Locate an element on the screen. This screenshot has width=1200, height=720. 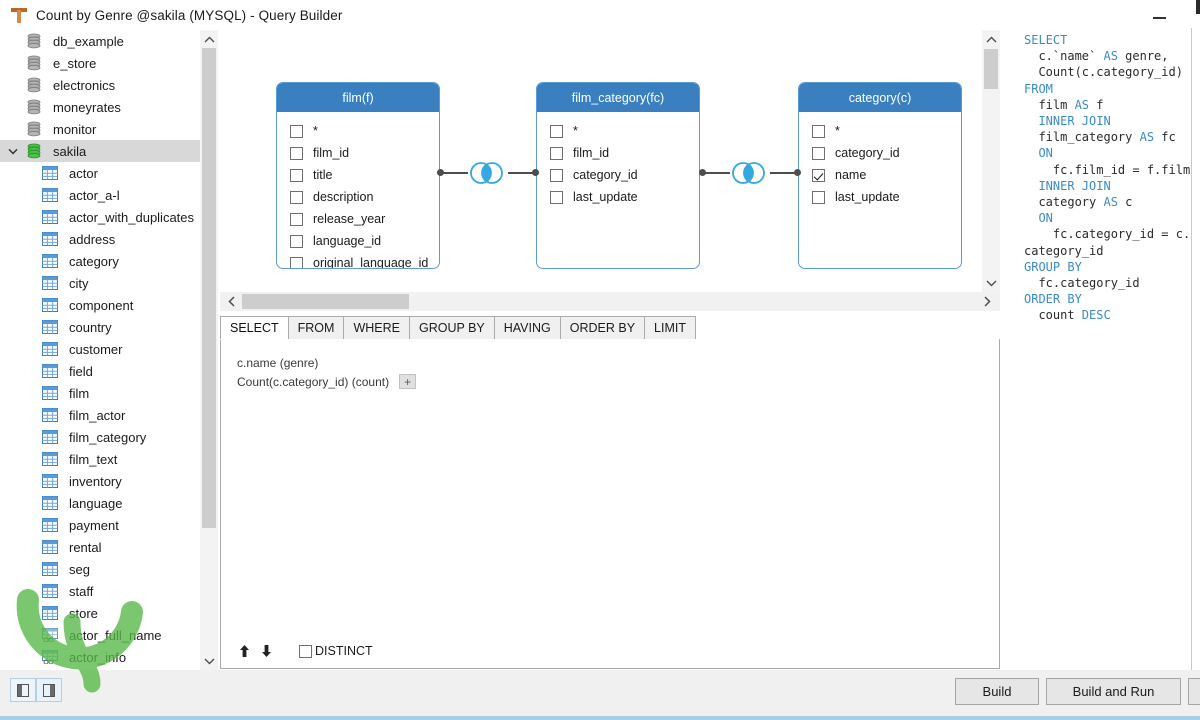
tab-group-by: GROUP BY is located at coordinates (451, 327).